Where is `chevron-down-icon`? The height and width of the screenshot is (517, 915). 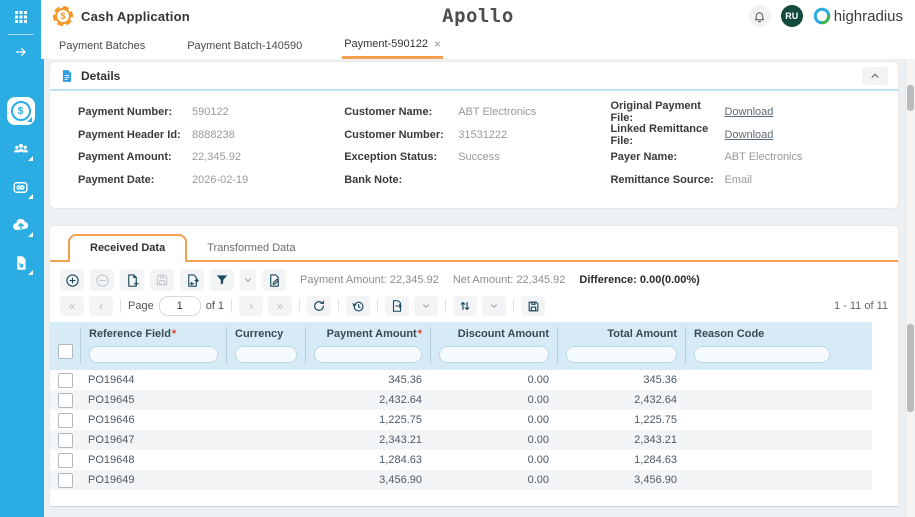
chevron-down-icon is located at coordinates (426, 306).